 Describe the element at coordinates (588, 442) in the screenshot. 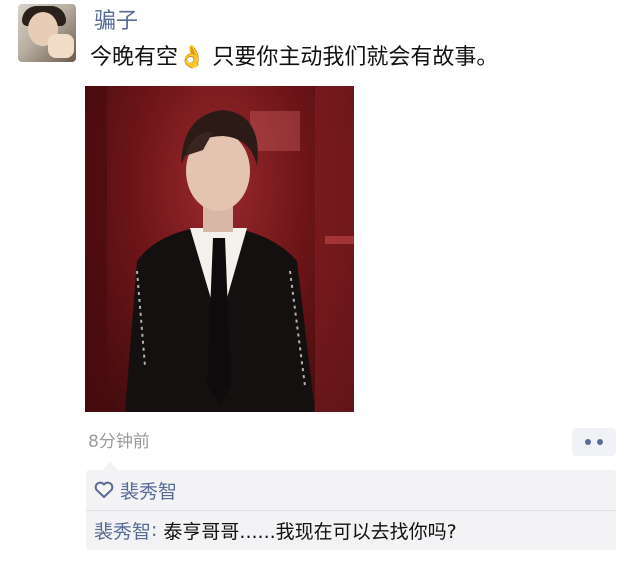

I see `more-dots-icon` at that location.